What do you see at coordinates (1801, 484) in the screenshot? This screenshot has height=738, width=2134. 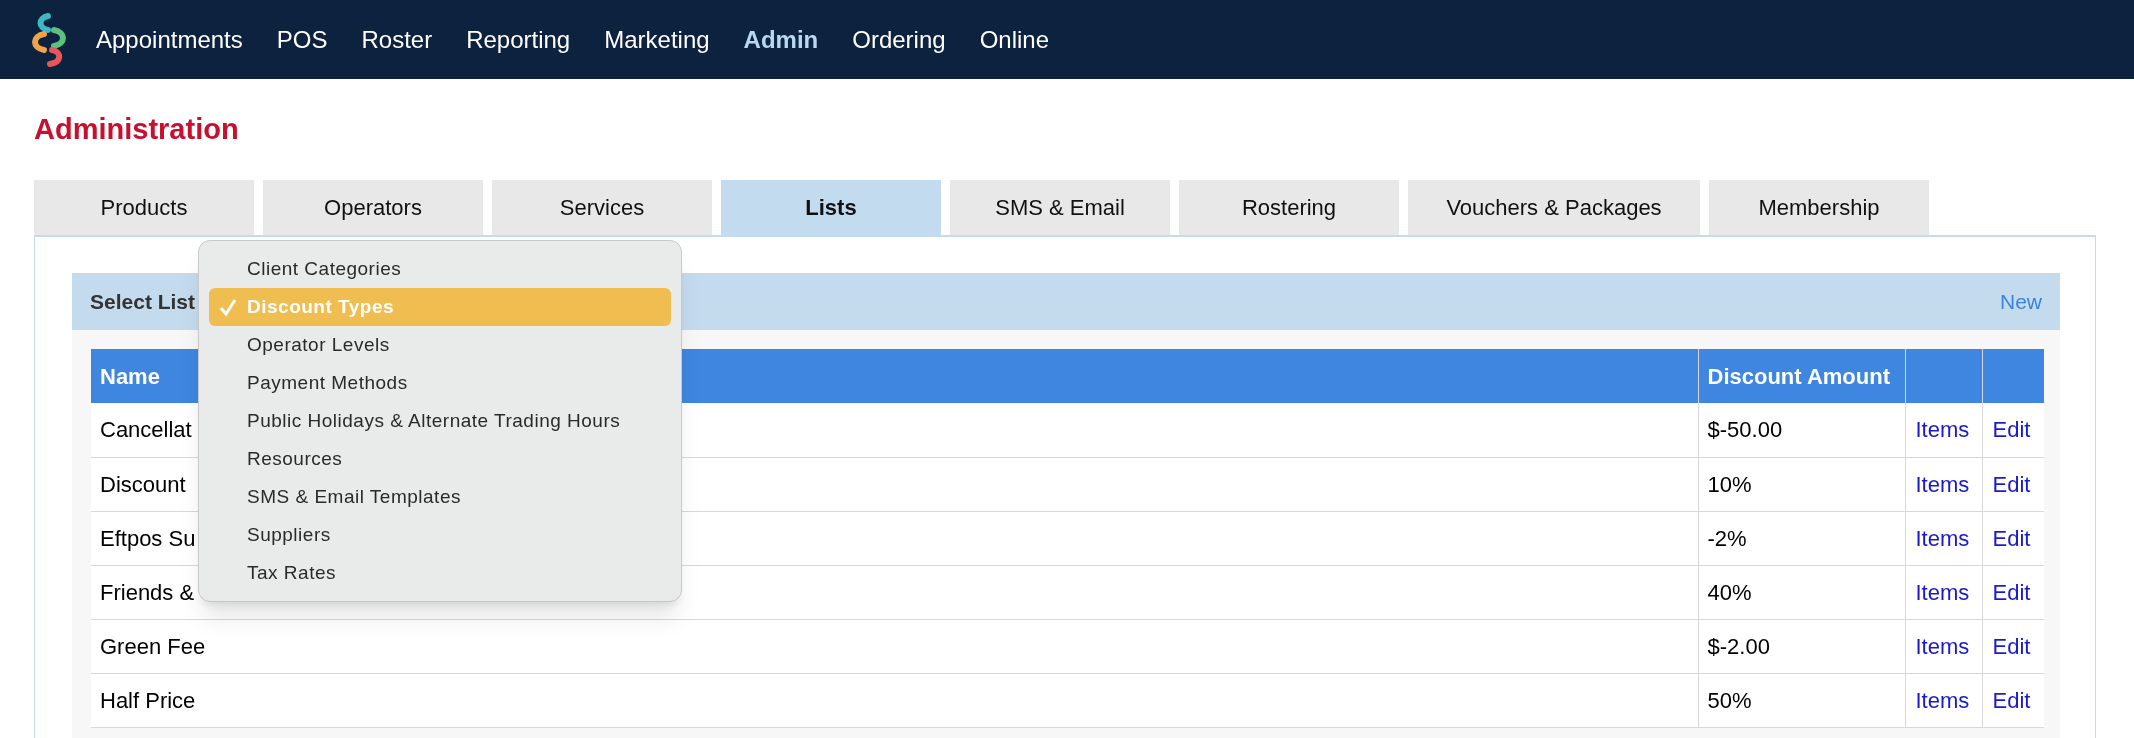 I see `table-cell: 10%` at bounding box center [1801, 484].